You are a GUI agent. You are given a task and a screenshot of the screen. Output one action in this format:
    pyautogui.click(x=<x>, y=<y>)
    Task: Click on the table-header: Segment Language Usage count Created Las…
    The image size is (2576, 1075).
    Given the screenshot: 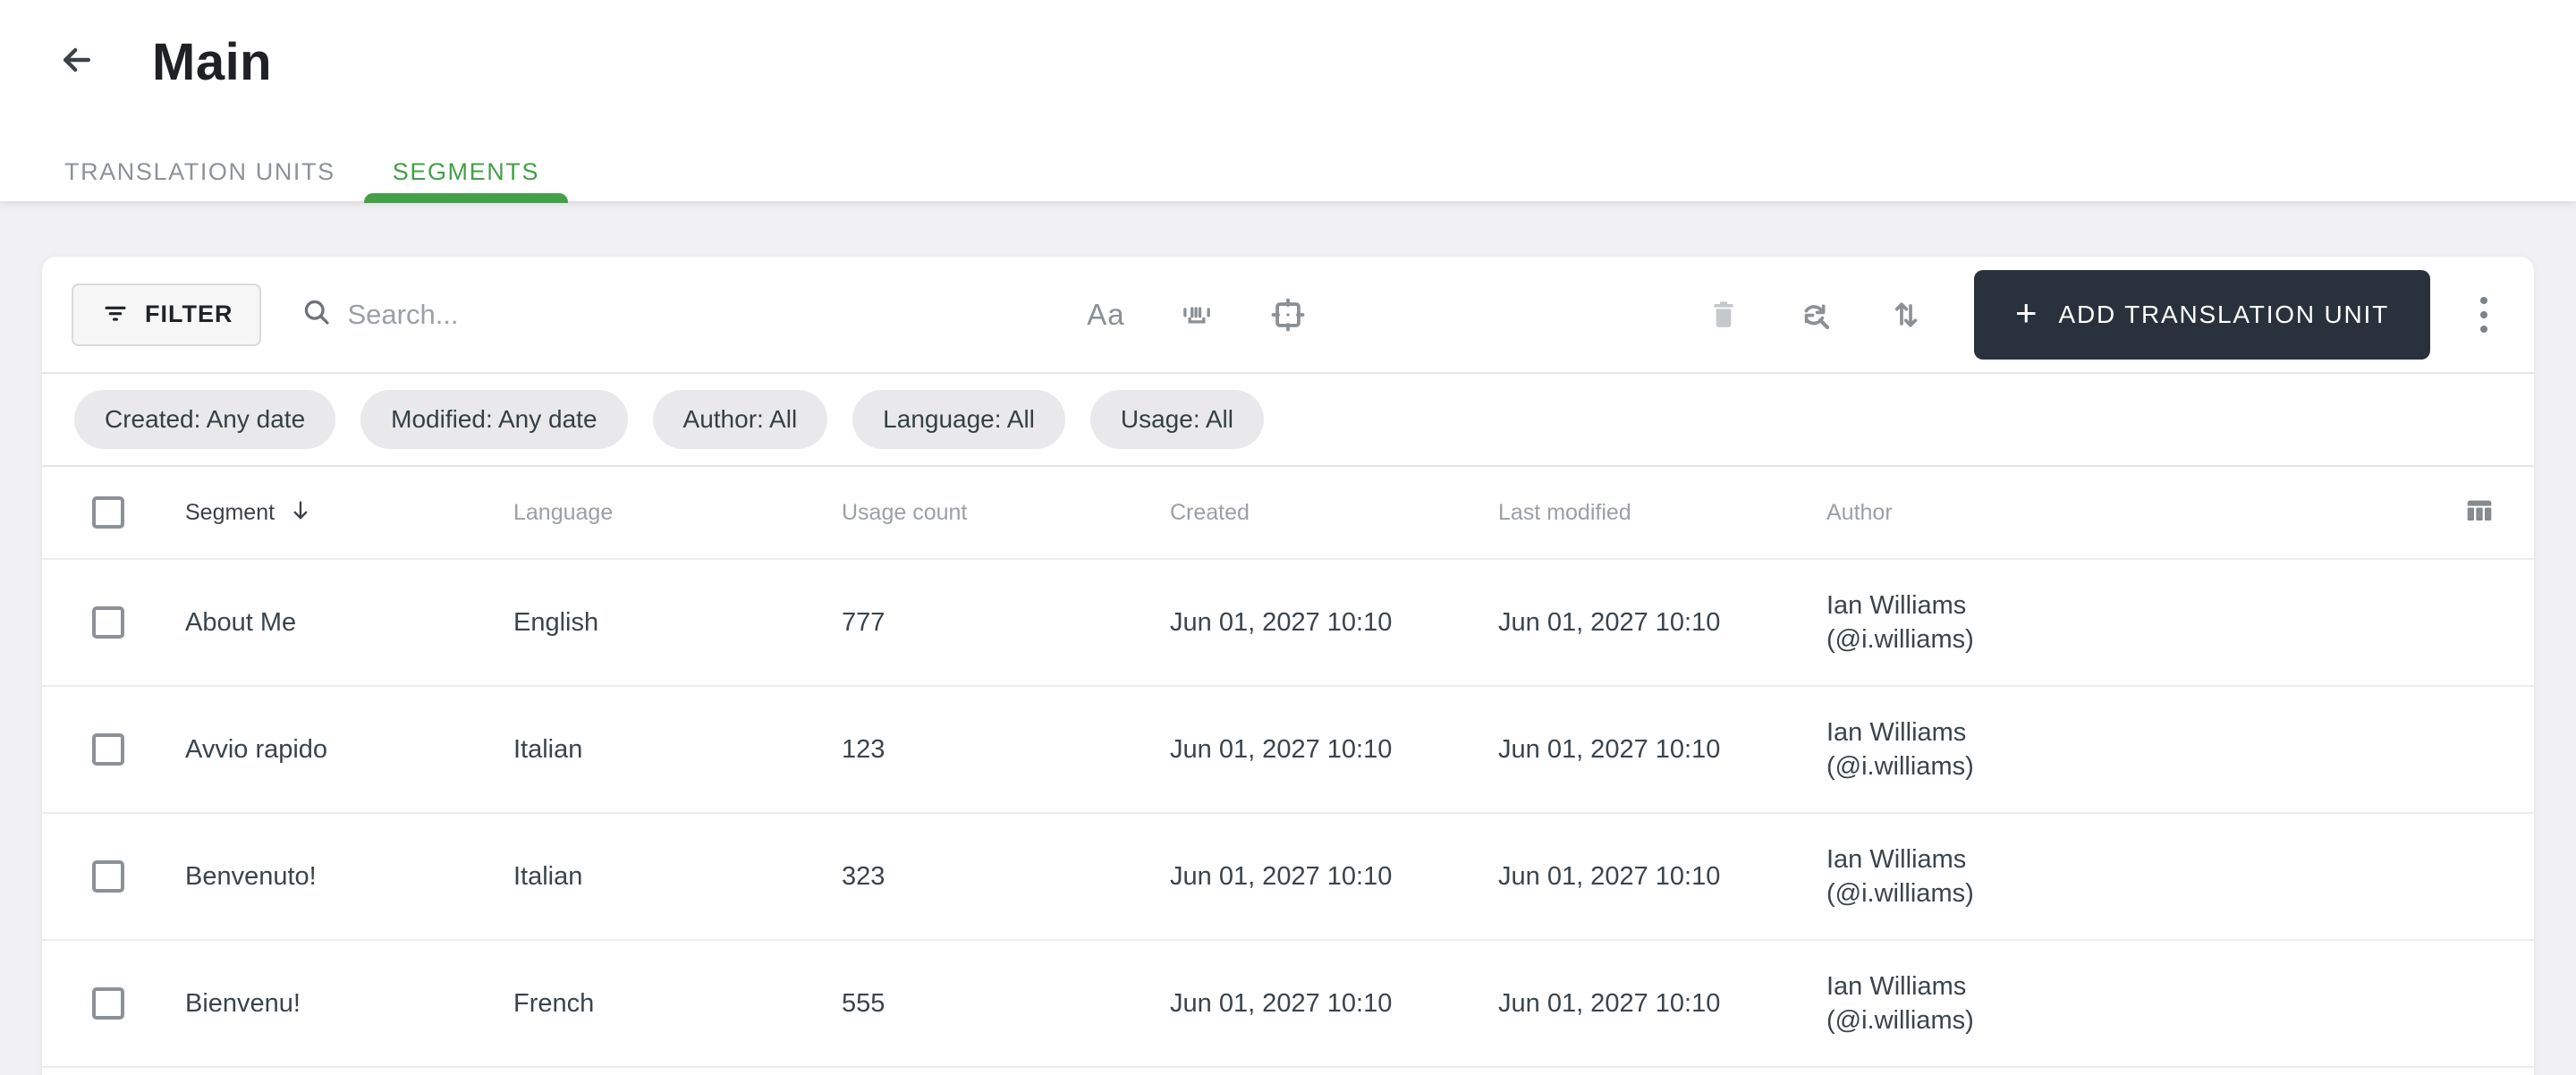 What is the action you would take?
    pyautogui.click(x=1288, y=513)
    